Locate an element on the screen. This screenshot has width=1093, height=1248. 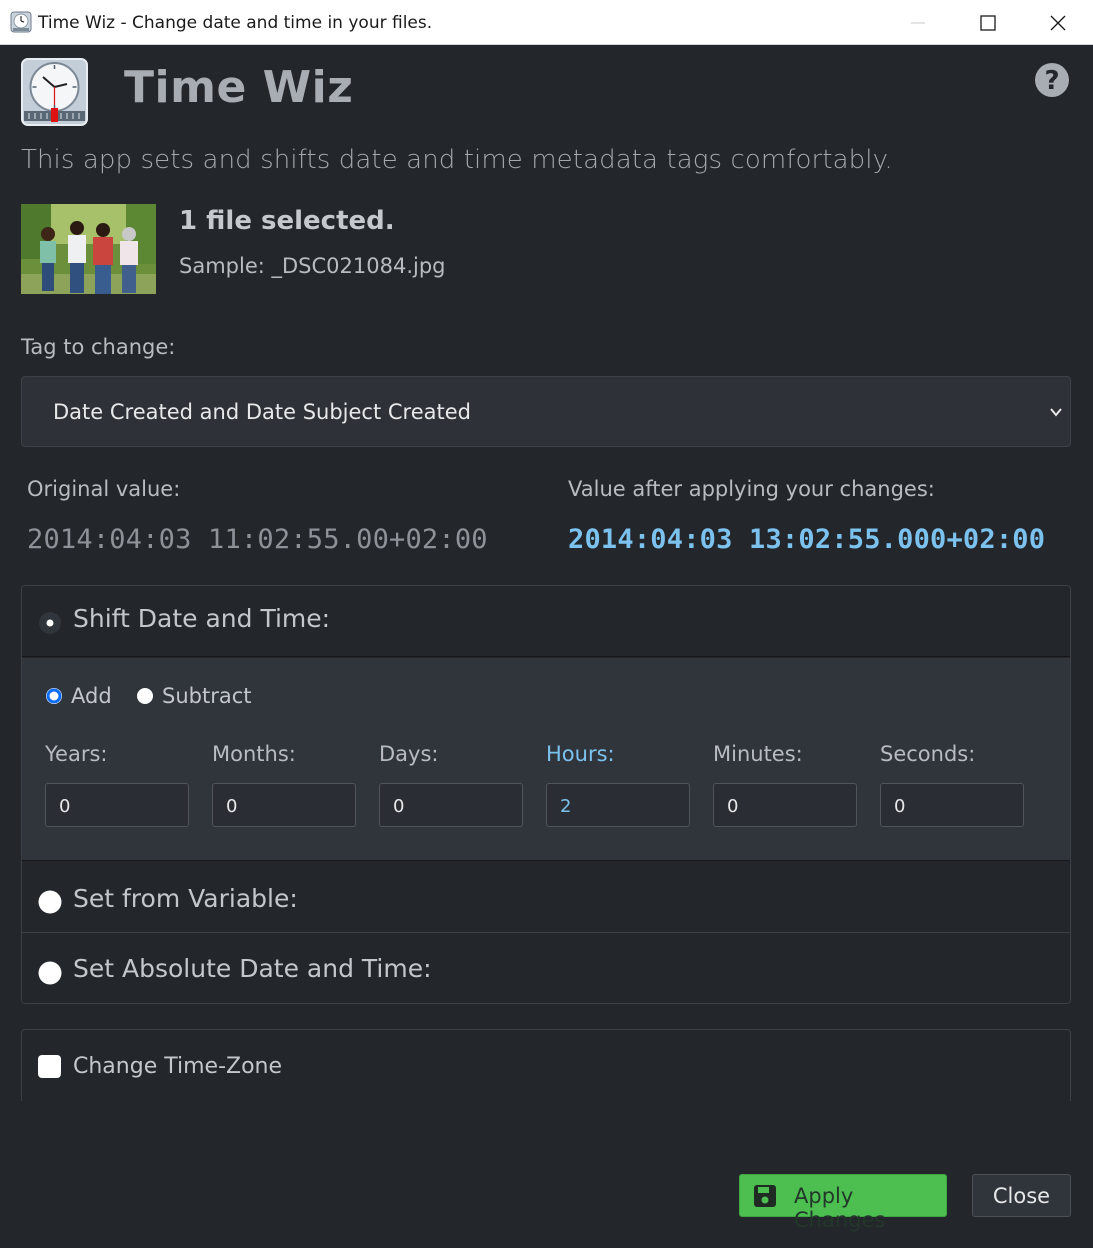
shift-mode-radio is located at coordinates (50, 623).